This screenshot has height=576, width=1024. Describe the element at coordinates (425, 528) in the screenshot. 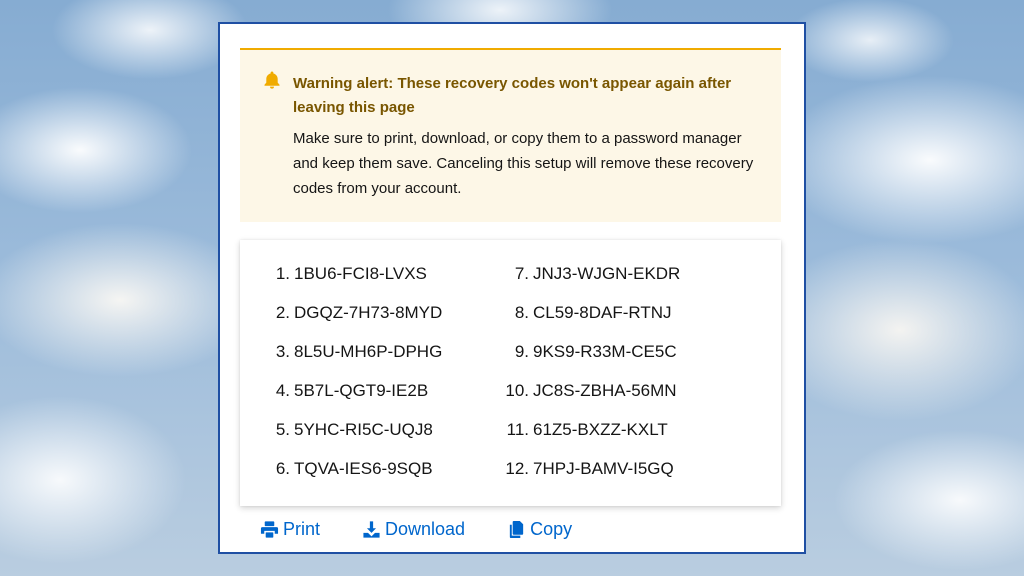

I see `download-label: Download` at that location.